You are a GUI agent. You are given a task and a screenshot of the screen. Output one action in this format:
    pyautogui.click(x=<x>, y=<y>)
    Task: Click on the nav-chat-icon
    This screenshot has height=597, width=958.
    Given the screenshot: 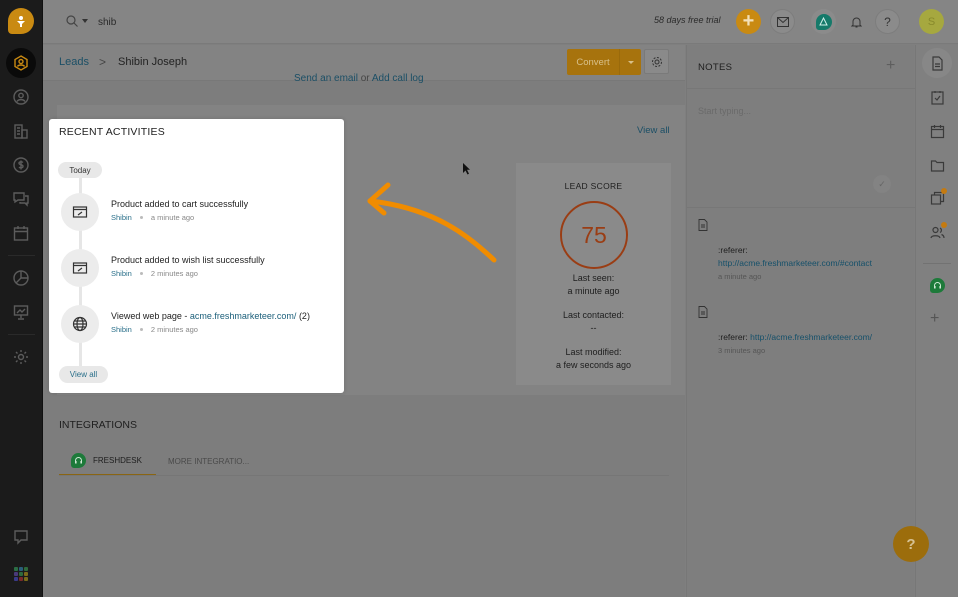 What is the action you would take?
    pyautogui.click(x=21, y=537)
    